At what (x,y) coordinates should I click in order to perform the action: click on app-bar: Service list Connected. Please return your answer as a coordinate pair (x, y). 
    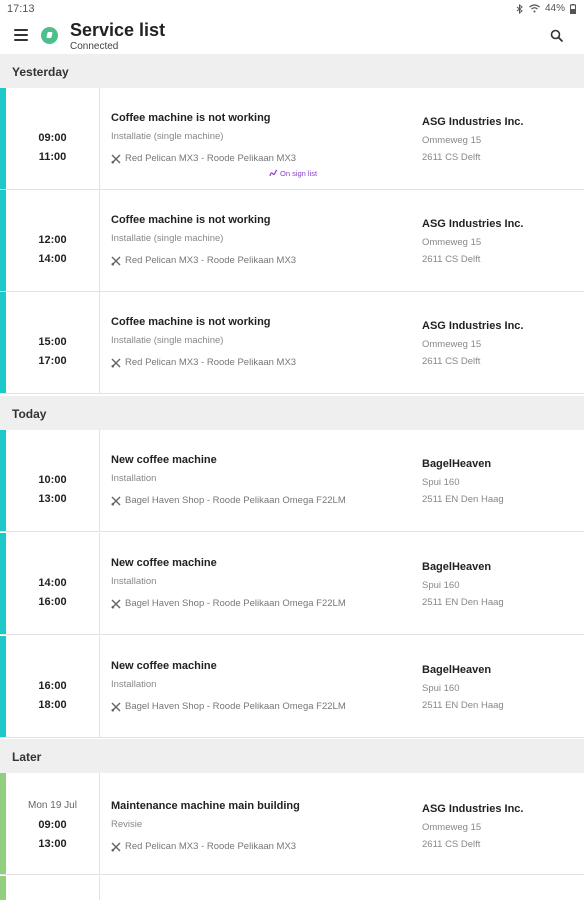
    Looking at the image, I should click on (292, 36).